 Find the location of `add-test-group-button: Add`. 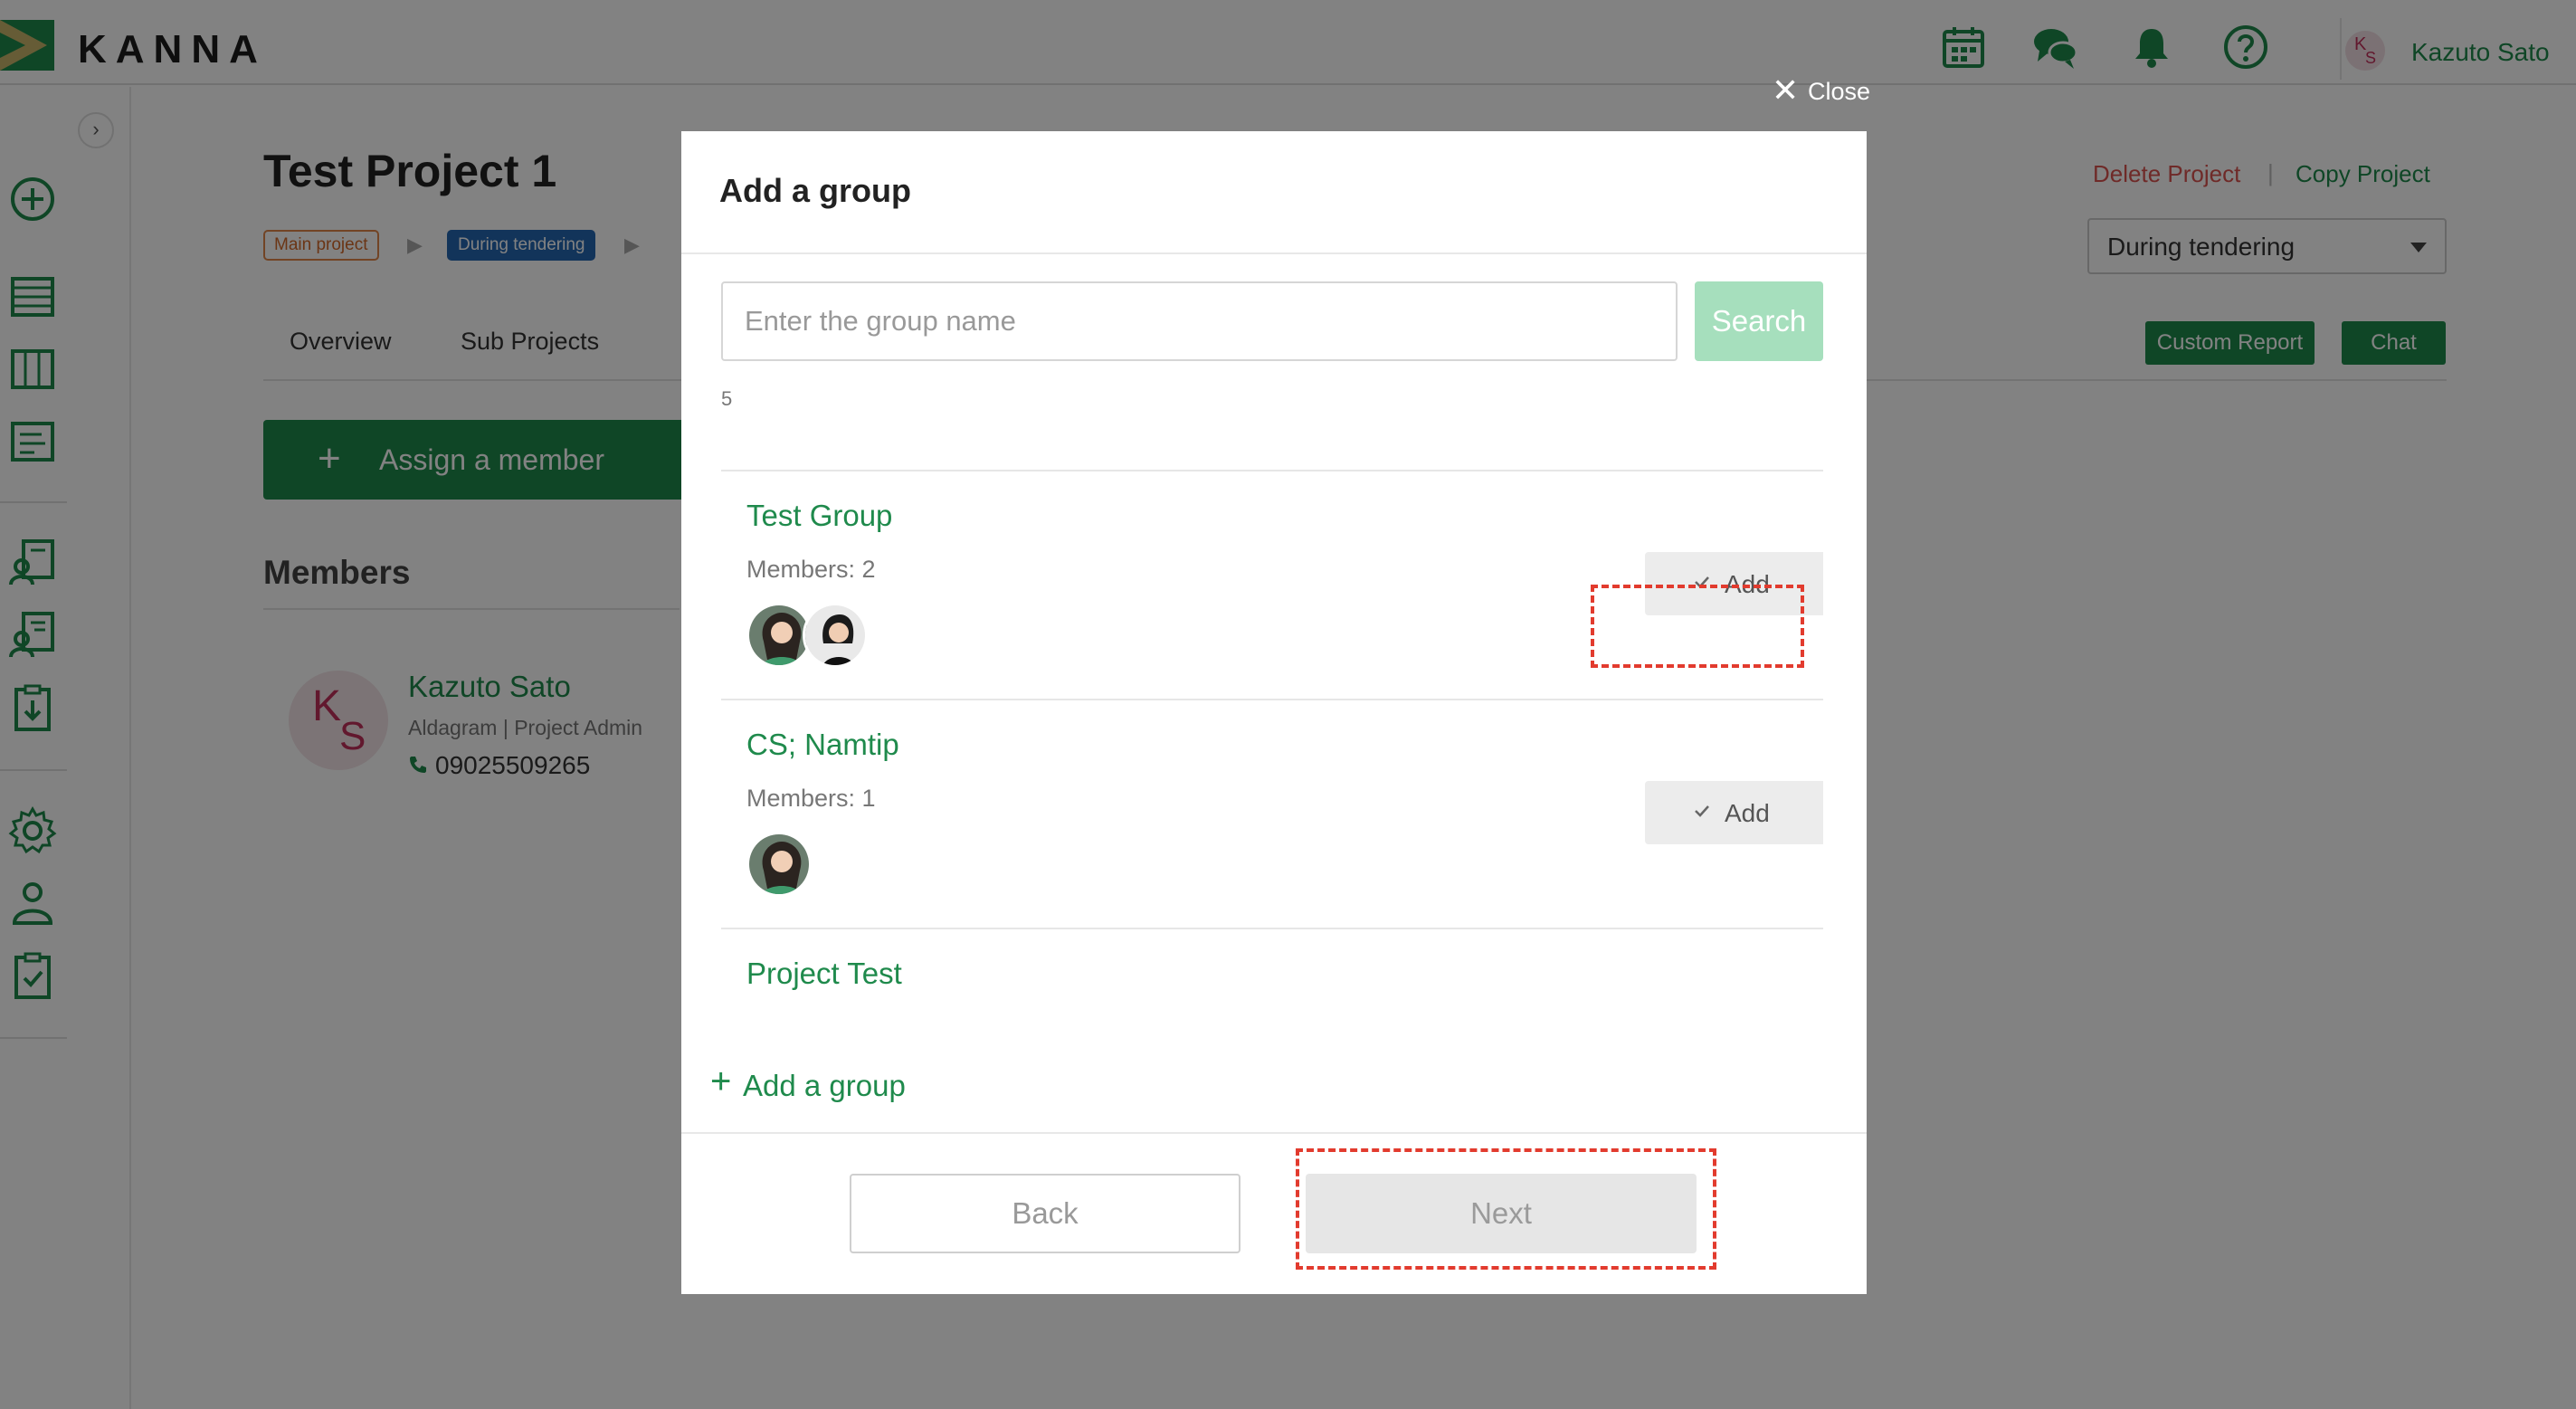

add-test-group-button: Add is located at coordinates (1734, 583).